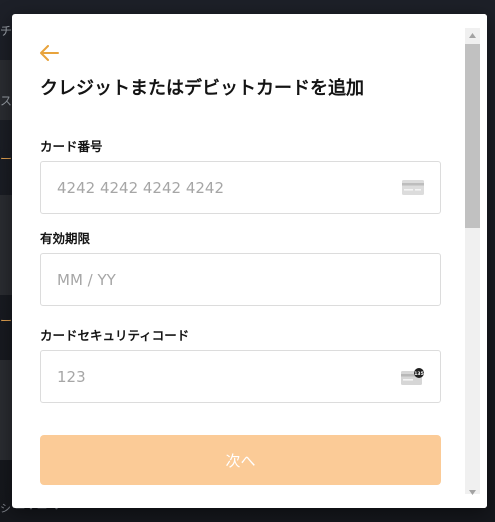 Image resolution: width=495 pixels, height=522 pixels. I want to click on expiry-input, so click(206, 279).